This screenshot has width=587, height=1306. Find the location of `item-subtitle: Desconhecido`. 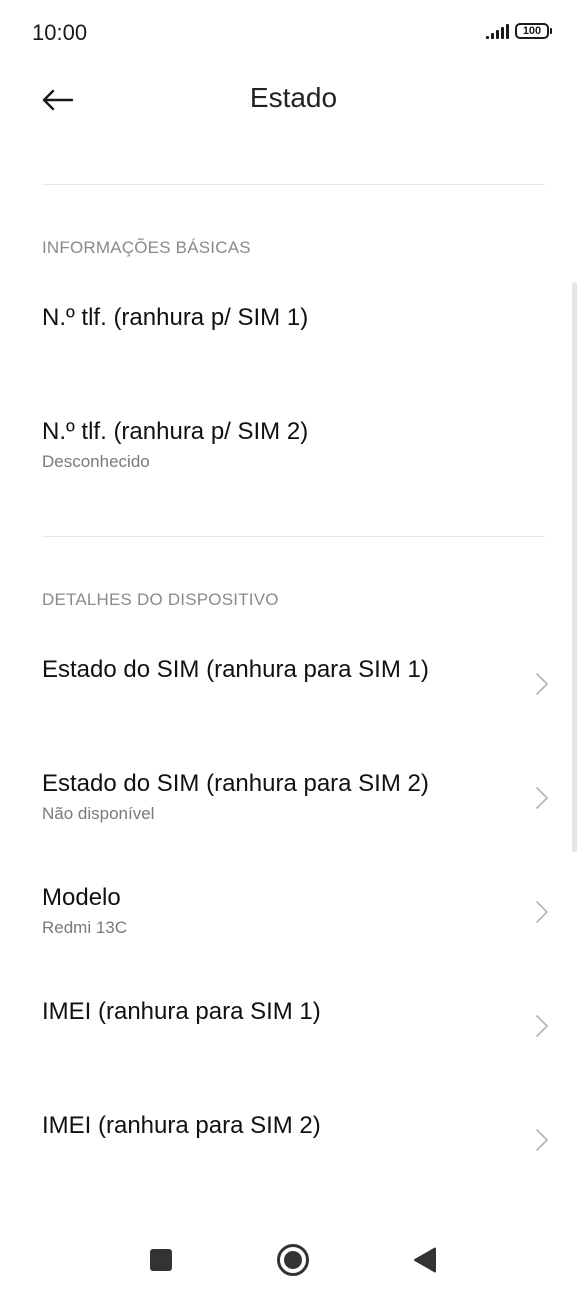

item-subtitle: Desconhecido is located at coordinates (96, 461).